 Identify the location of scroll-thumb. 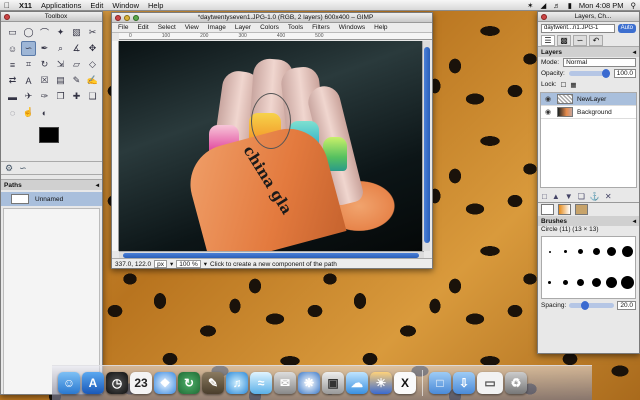
(427, 145).